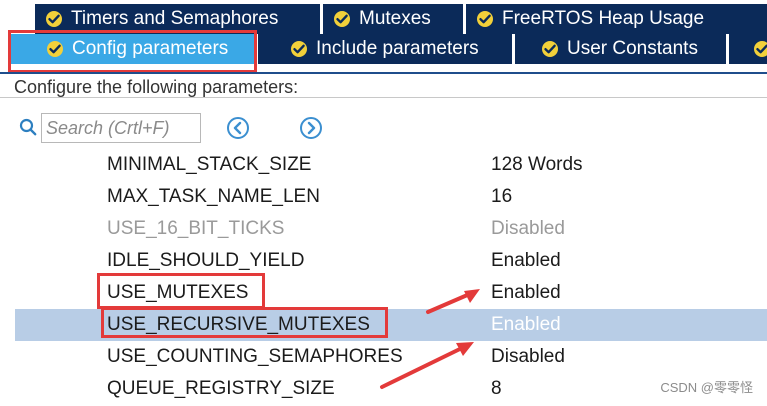  I want to click on tab-label: User Constants, so click(632, 48).